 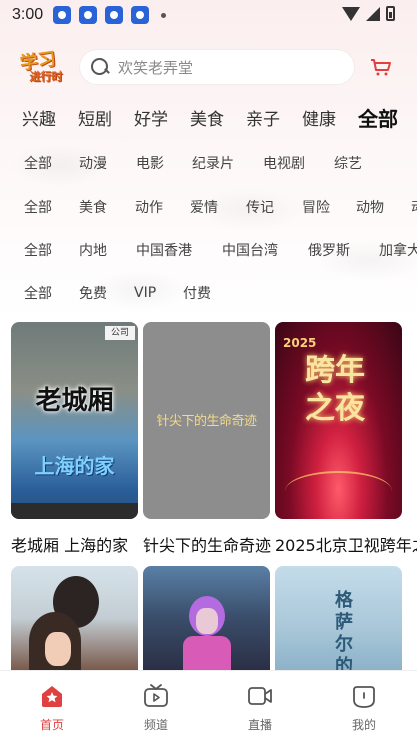 I want to click on poster-caption: 老城厢 上海的家, so click(x=70, y=545).